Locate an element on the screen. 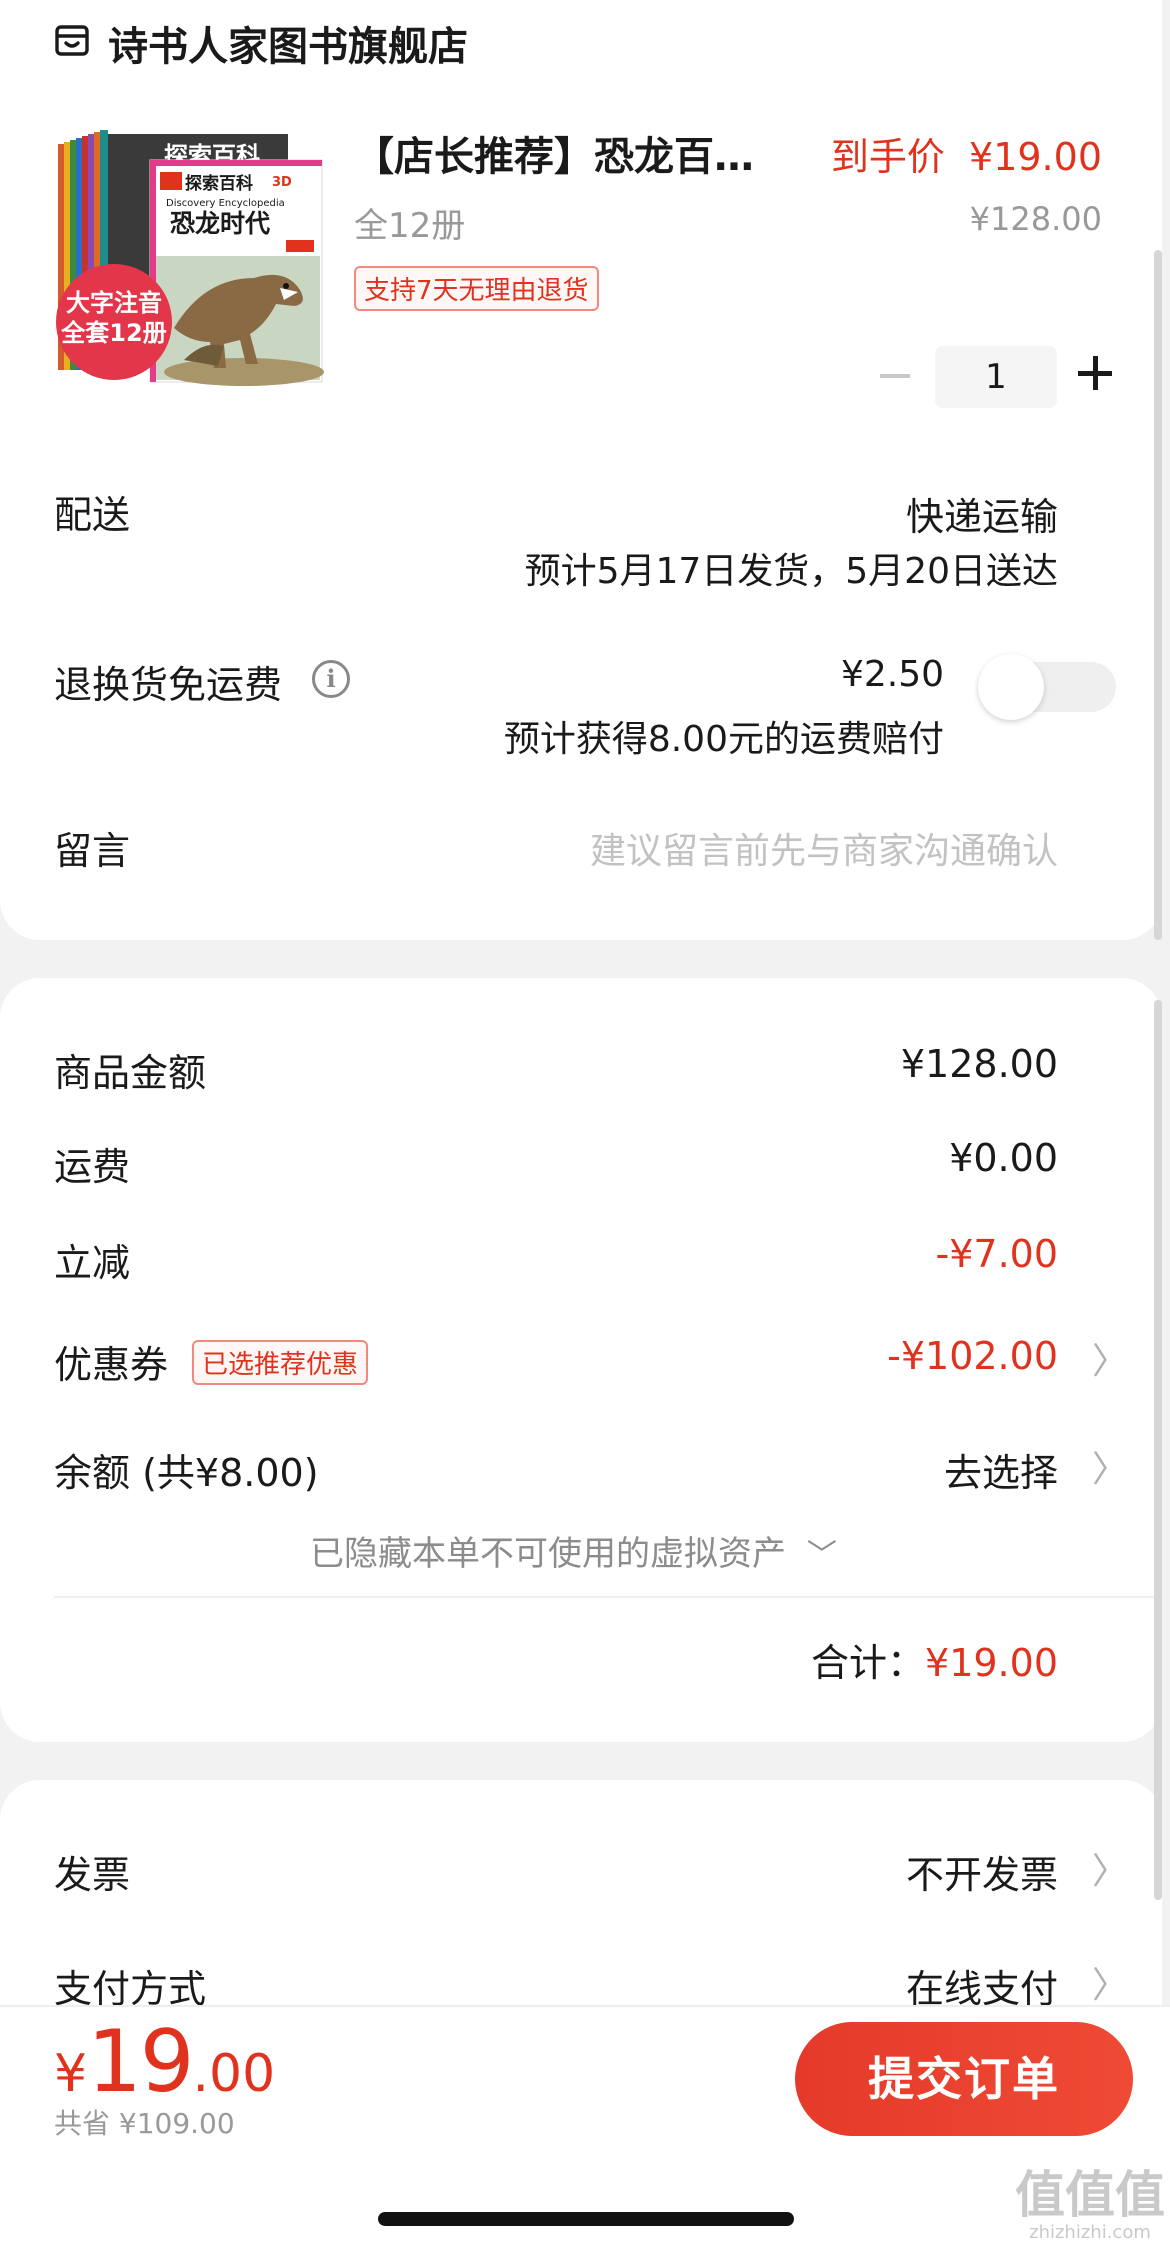 The image size is (1170, 2257). quantity-input: 1 is located at coordinates (996, 377).